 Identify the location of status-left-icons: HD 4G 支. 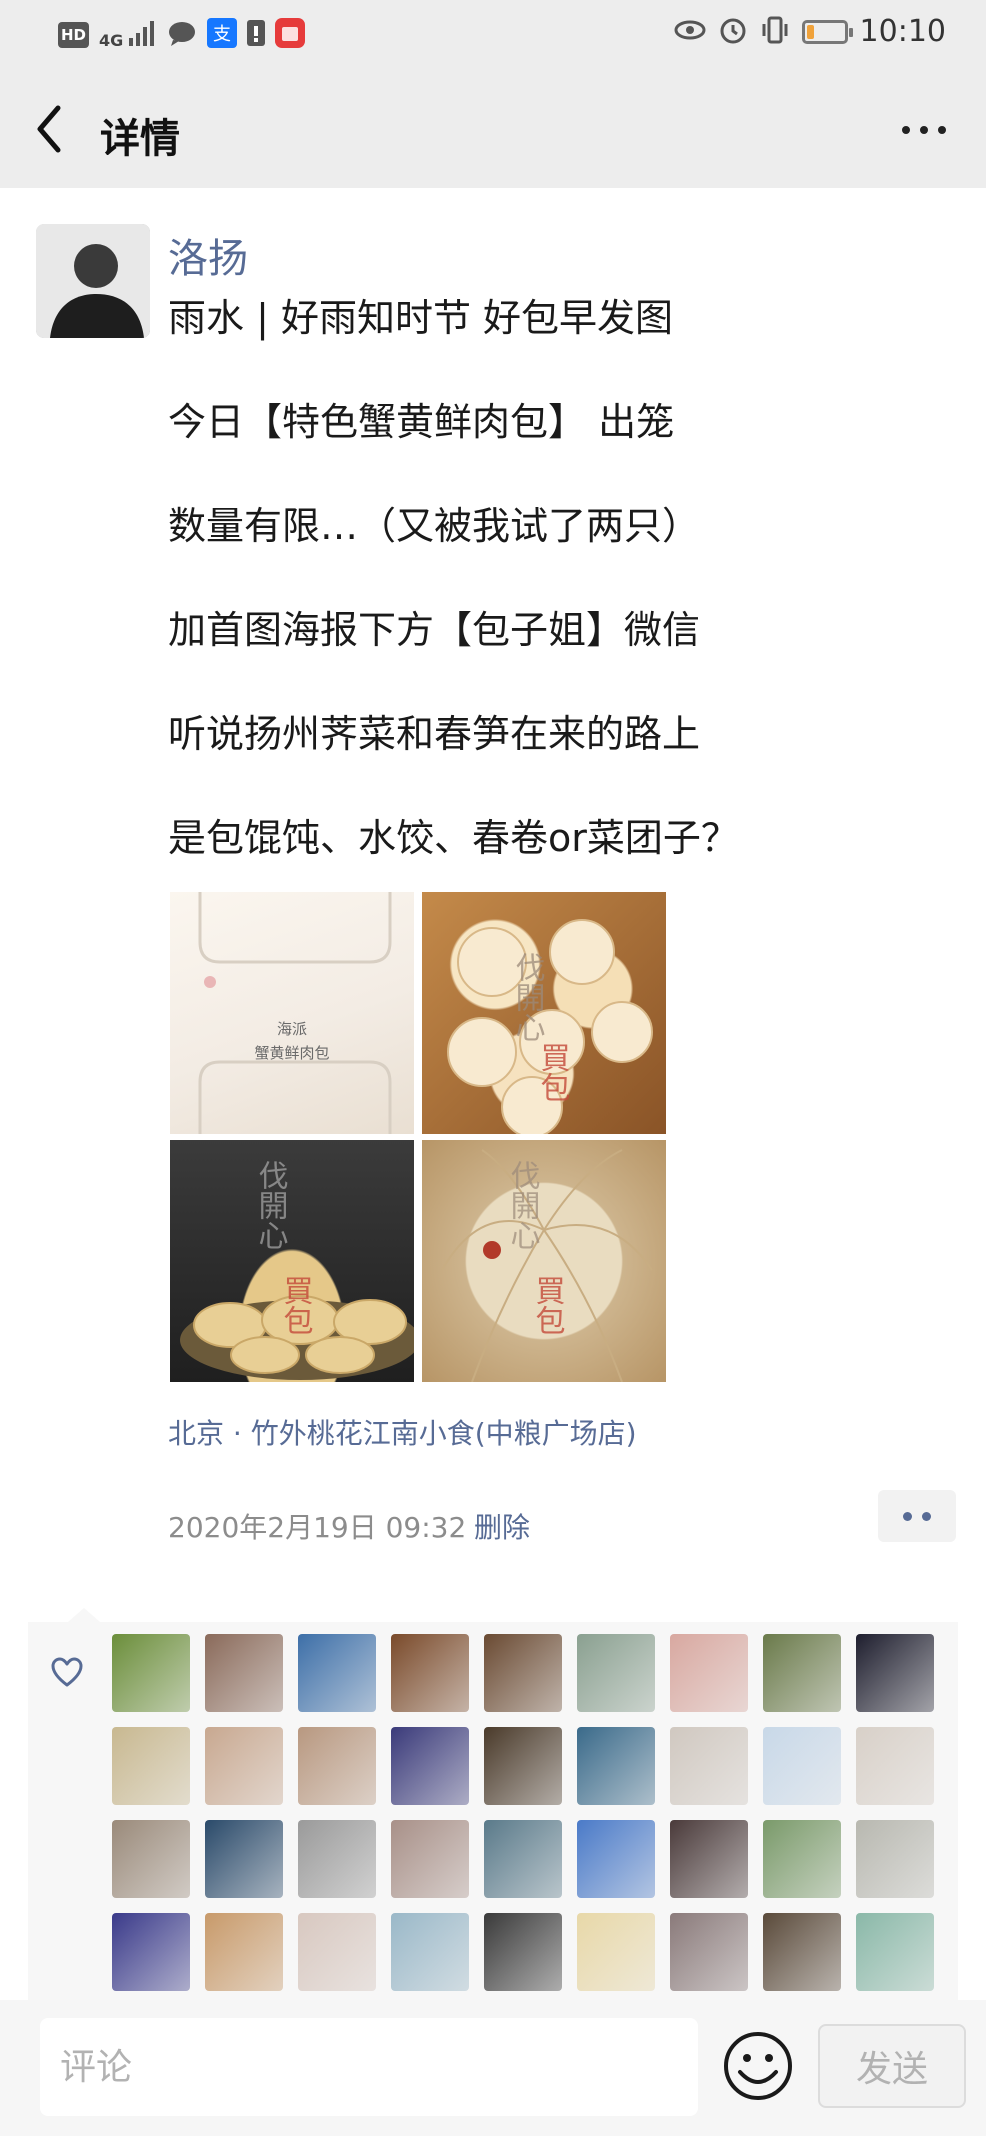
(181, 35).